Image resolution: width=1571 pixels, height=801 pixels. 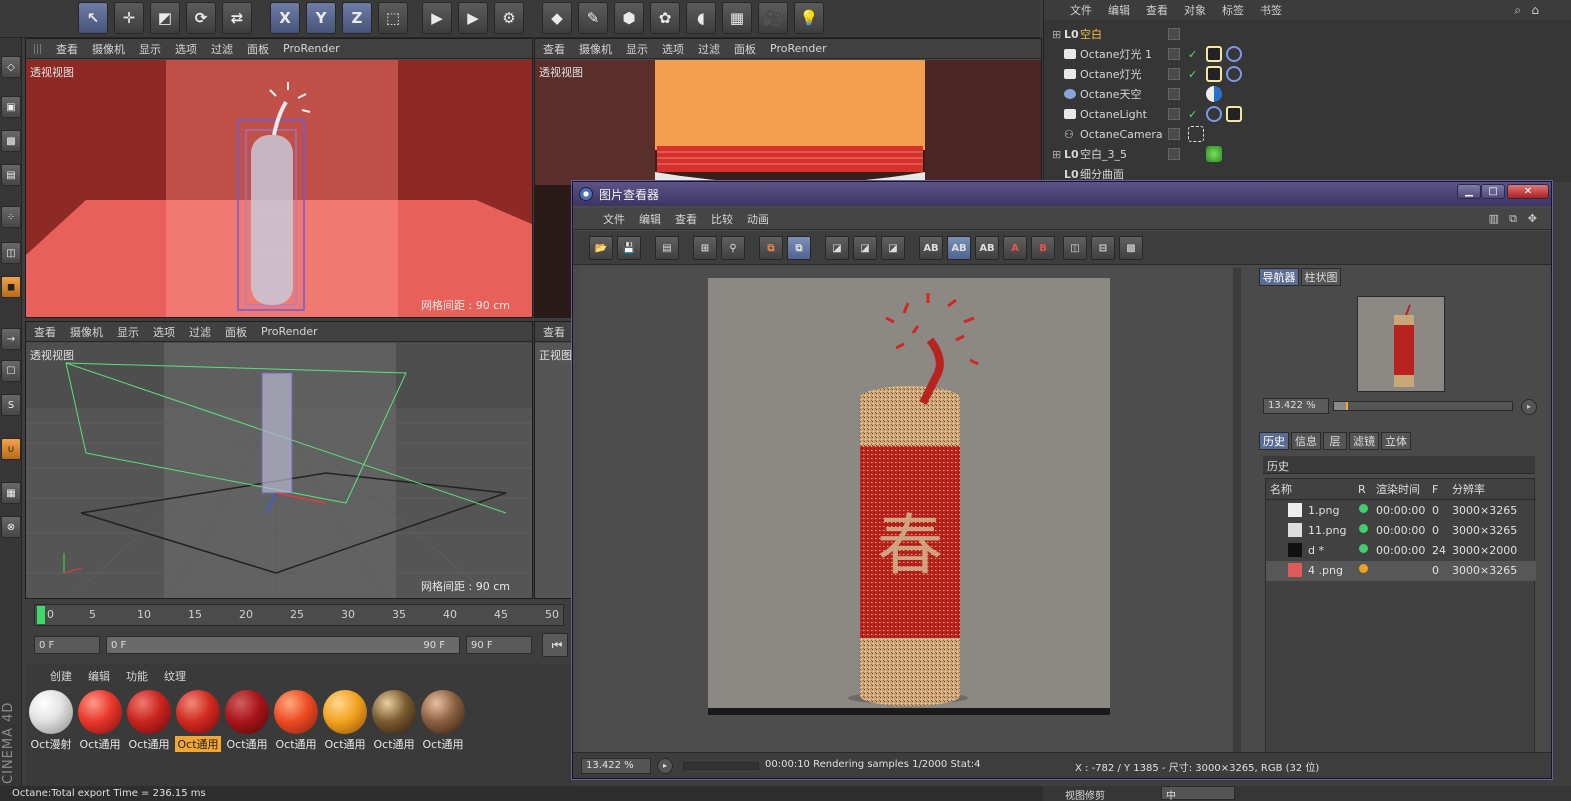 I want to click on om-menu-tags: 标签, so click(x=1233, y=10).